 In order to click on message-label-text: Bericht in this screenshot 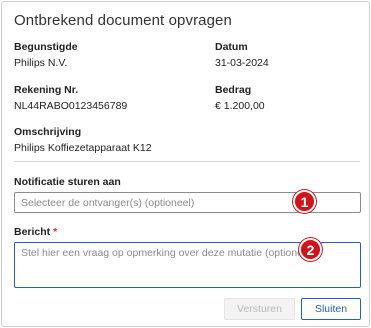, I will do `click(32, 232)`.